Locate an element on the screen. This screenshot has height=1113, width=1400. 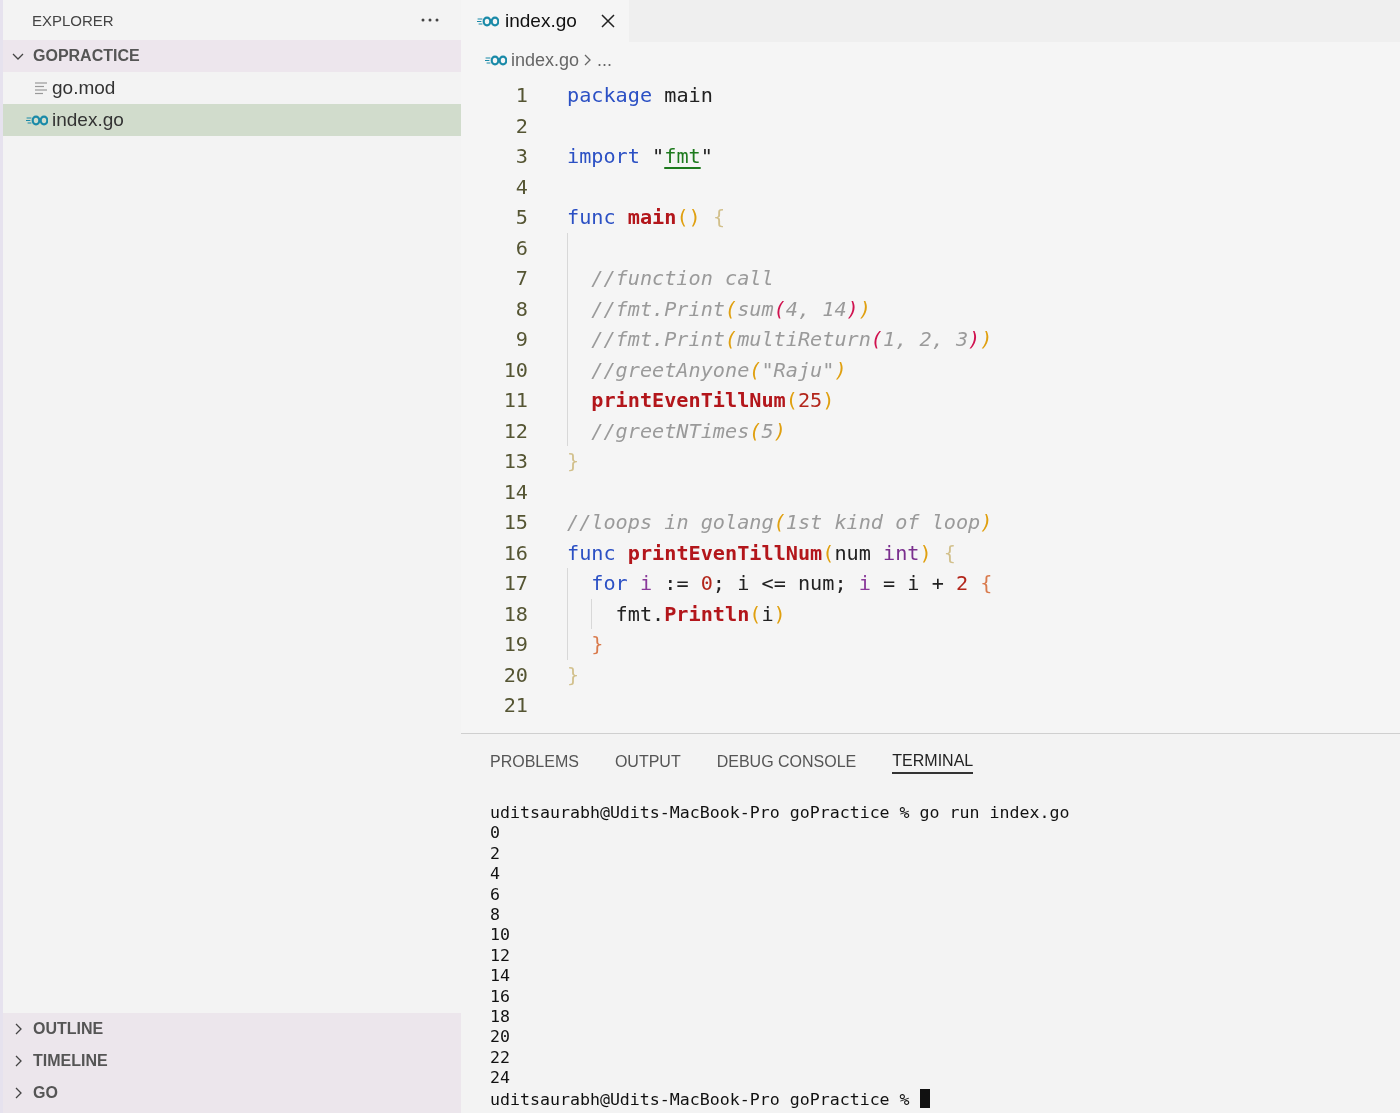
terminal-line: uditsaurabh@Udits-MacBook-Pro goPractice % go run index.go is located at coordinates (780, 812).